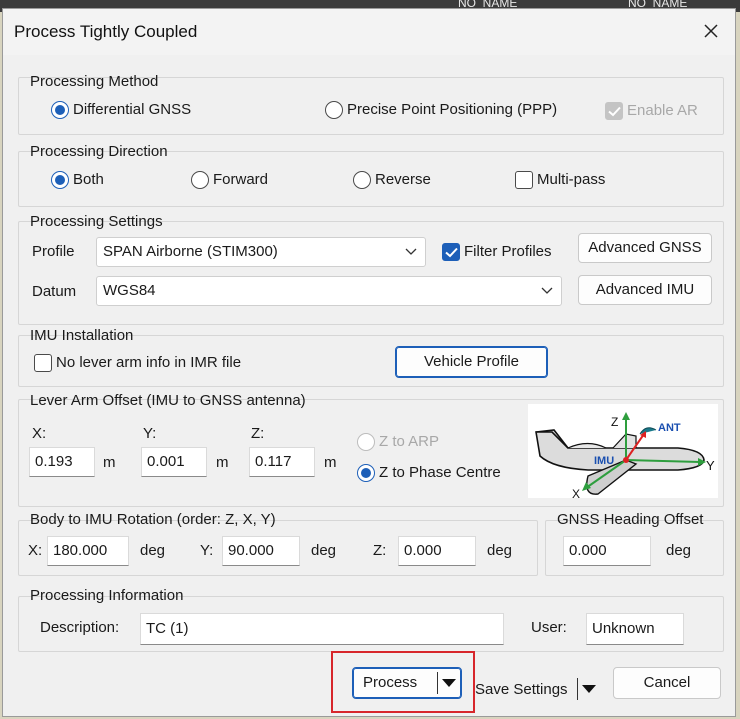 The image size is (740, 719). What do you see at coordinates (282, 462) in the screenshot?
I see `lever-arm-z-input: 0.117` at bounding box center [282, 462].